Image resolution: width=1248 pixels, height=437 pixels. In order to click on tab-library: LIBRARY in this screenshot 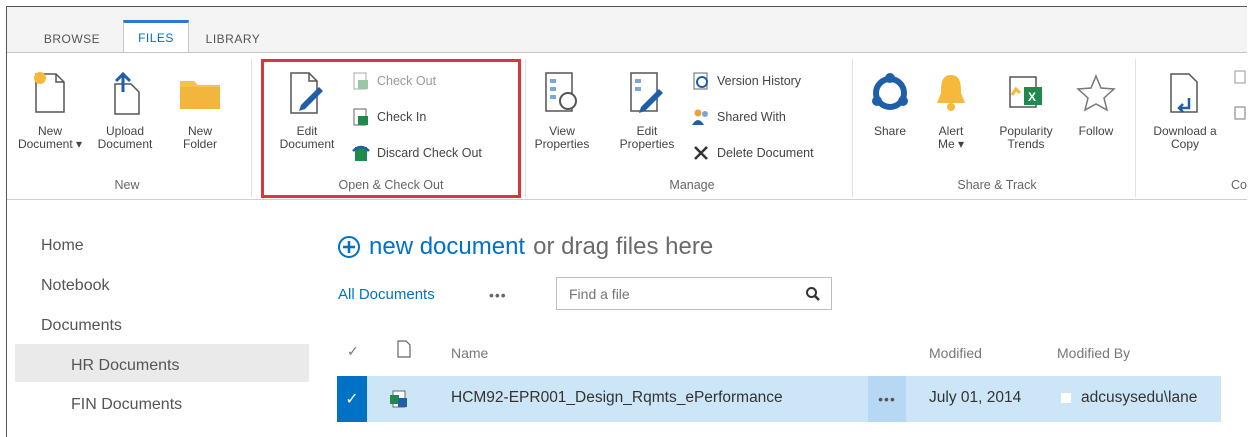, I will do `click(233, 38)`.